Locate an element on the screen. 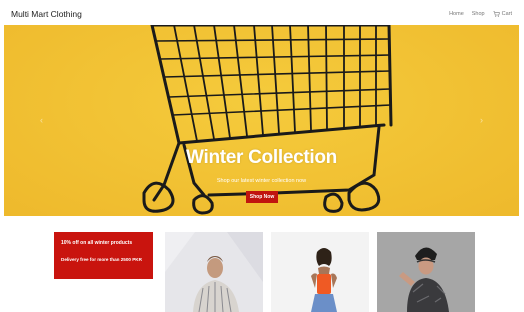 The height and width of the screenshot is (312, 524). nav-link-cart: Cart is located at coordinates (502, 14).